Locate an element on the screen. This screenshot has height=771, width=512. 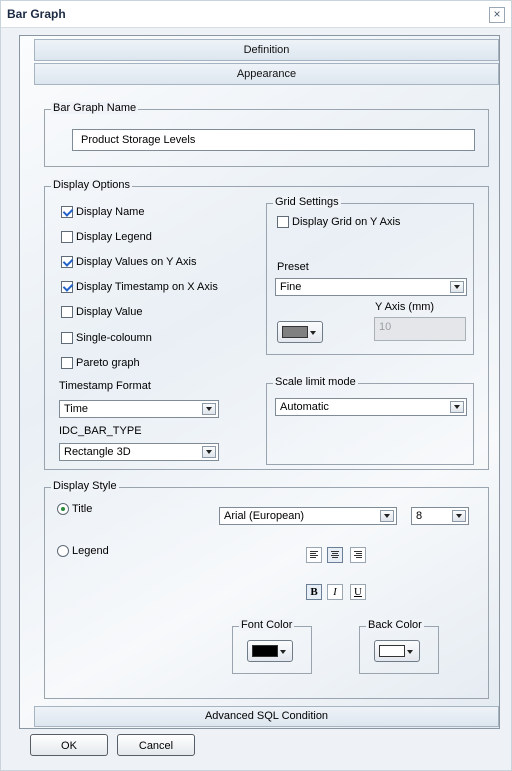
bar-graph-name-input: Product Storage Levels is located at coordinates (273, 140).